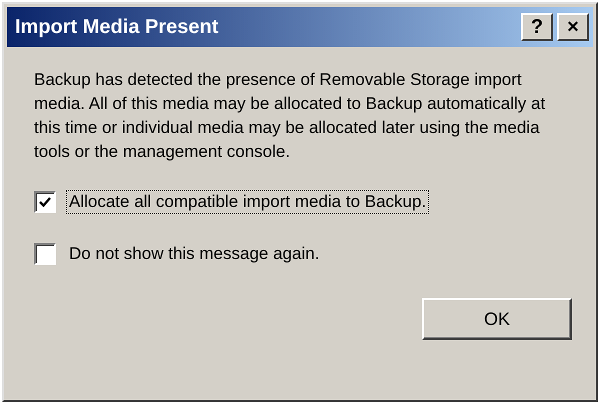 This screenshot has width=599, height=404. Describe the element at coordinates (194, 254) in the screenshot. I see `checkbox-label: Do not show this message again.` at that location.